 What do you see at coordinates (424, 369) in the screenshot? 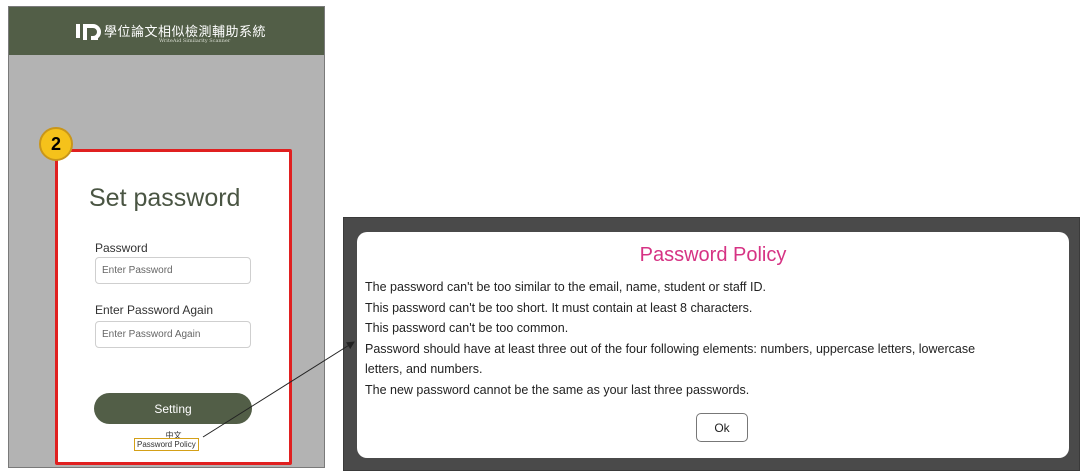
I see `policy-rule: letters, and numbers.` at bounding box center [424, 369].